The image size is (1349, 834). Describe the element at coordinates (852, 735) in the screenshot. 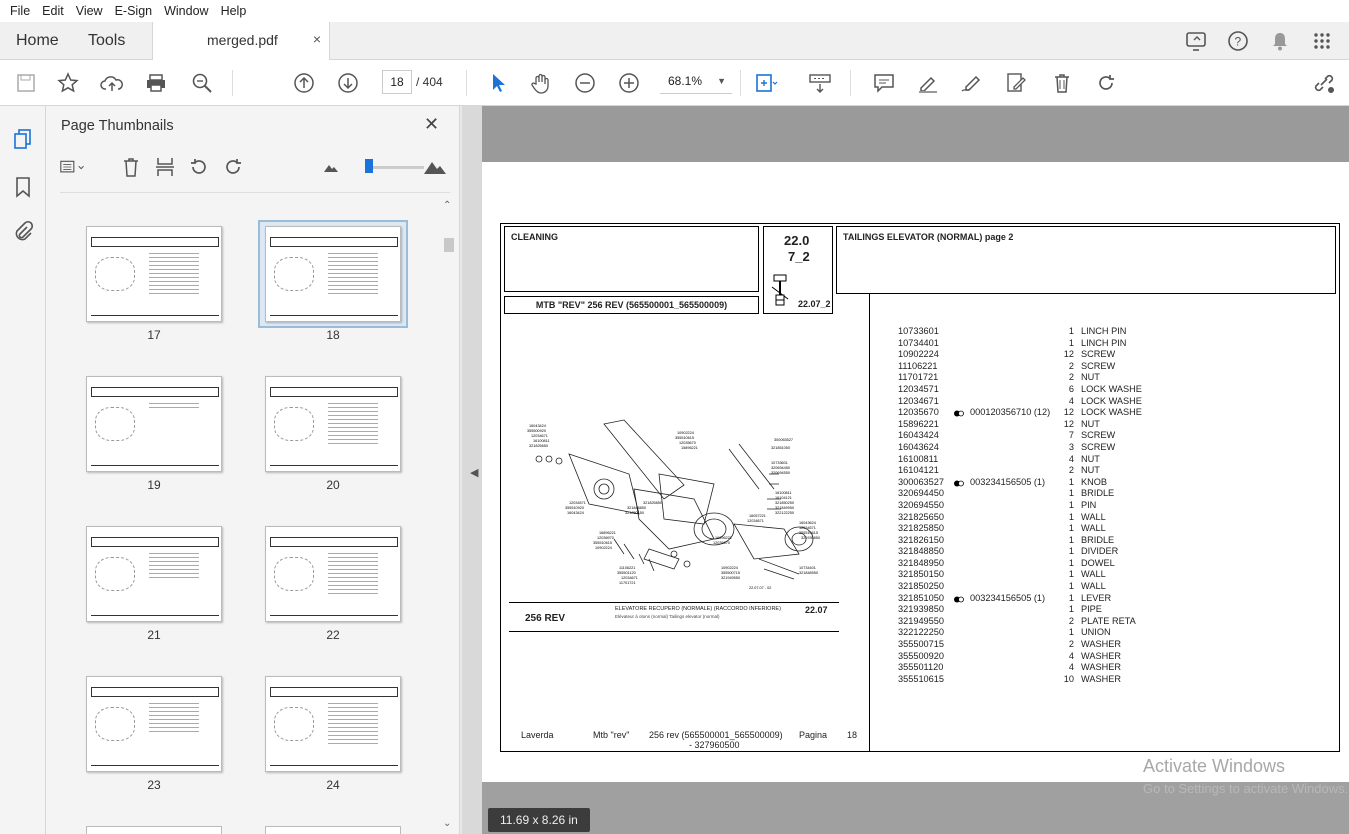

I see `footer-page-number: 18` at that location.